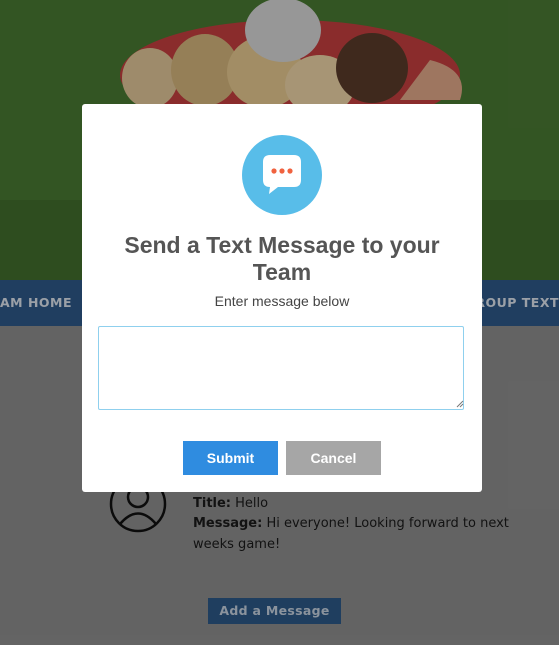  I want to click on message-textarea, so click(281, 368).